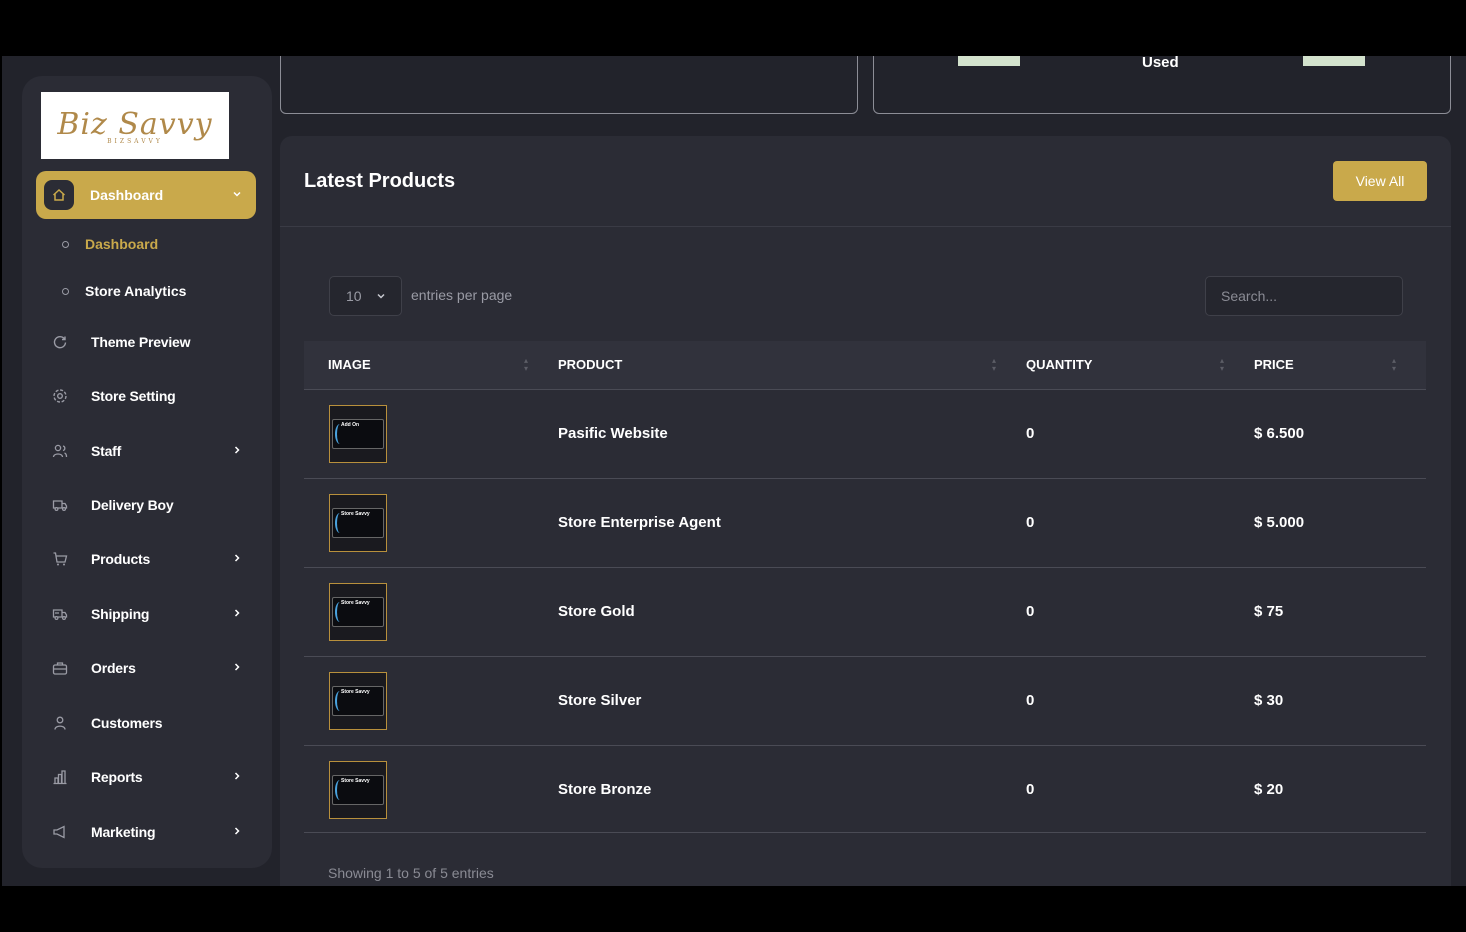  I want to click on sidebar-item-customers: Customers, so click(150, 723).